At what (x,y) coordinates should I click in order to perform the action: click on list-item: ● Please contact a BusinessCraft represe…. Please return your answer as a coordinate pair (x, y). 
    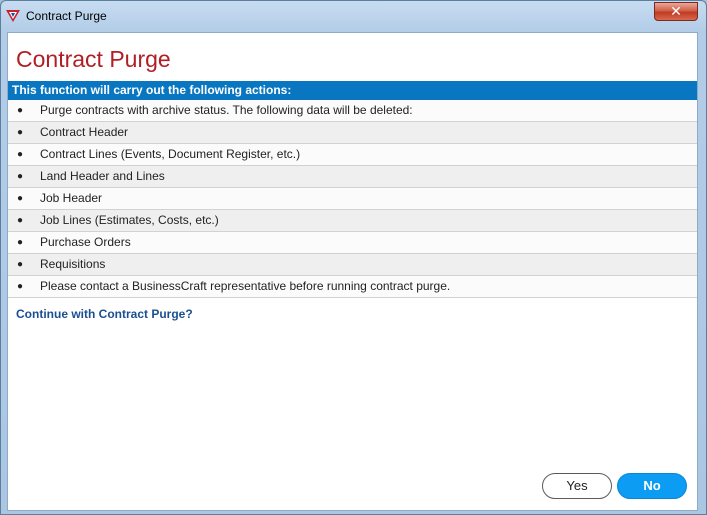
    Looking at the image, I should click on (352, 287).